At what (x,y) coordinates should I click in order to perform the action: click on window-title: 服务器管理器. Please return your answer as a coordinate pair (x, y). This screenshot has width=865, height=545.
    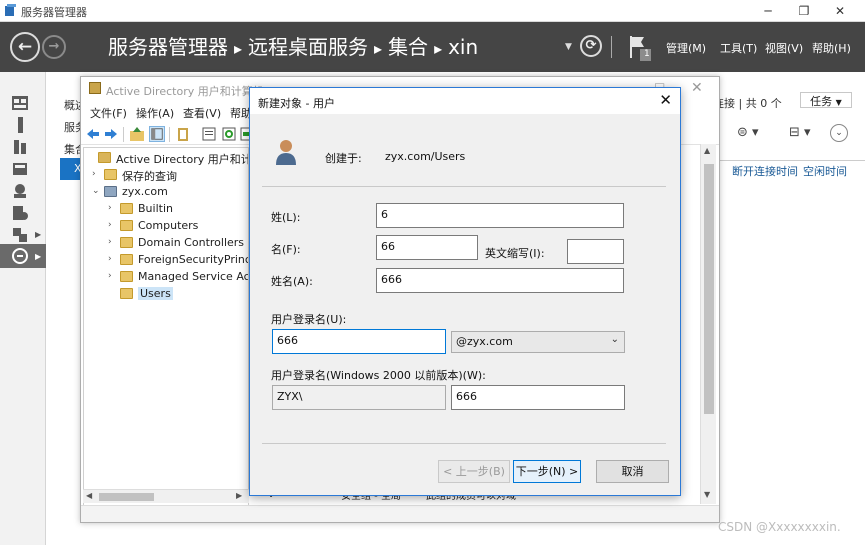
    Looking at the image, I should click on (54, 12).